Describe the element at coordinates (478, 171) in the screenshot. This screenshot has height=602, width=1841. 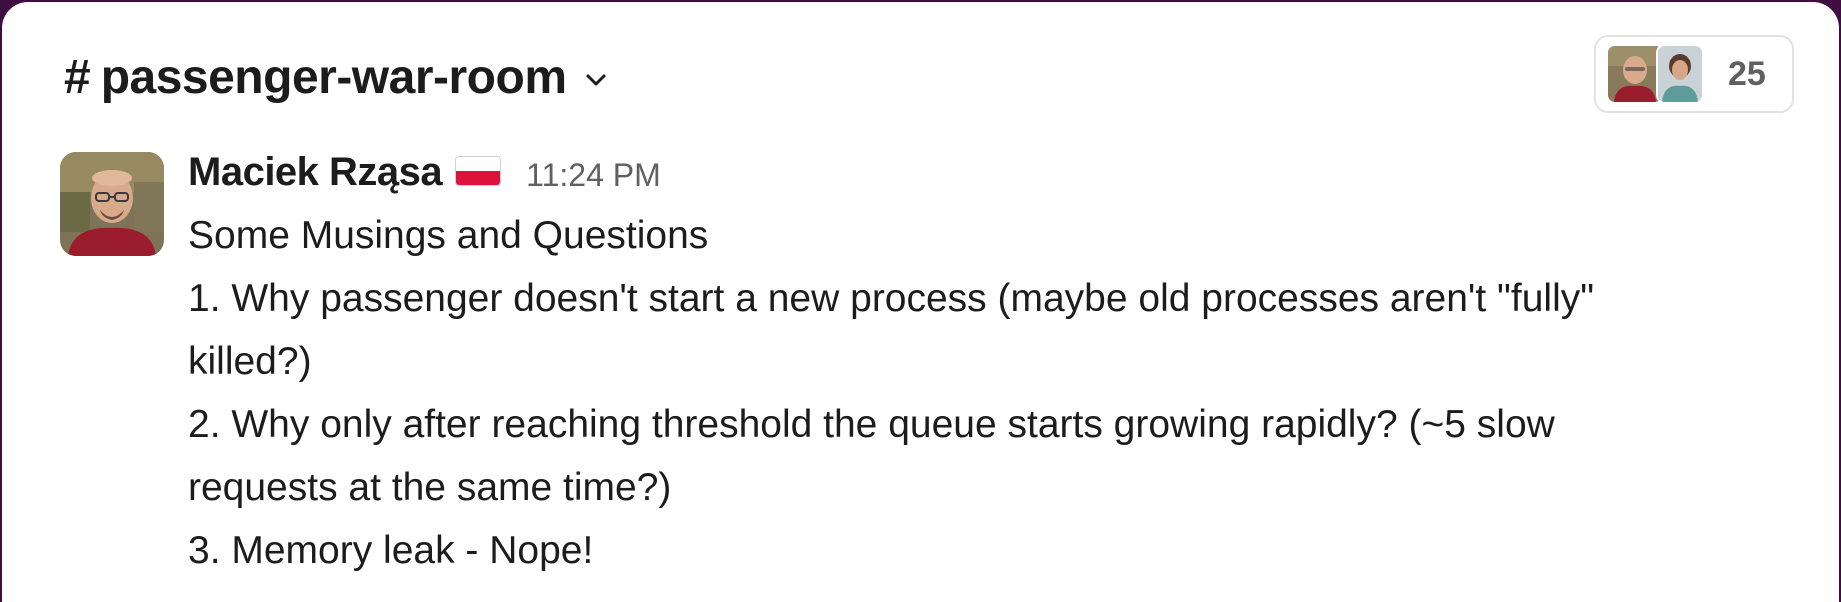
I see `flag-poland-icon` at that location.